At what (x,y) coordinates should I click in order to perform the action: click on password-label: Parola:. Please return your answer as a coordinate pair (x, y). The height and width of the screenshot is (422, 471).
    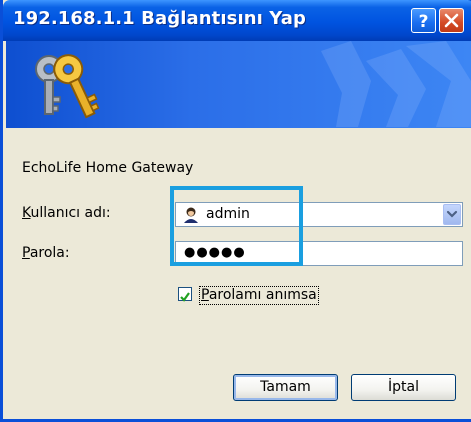
    Looking at the image, I should click on (46, 253).